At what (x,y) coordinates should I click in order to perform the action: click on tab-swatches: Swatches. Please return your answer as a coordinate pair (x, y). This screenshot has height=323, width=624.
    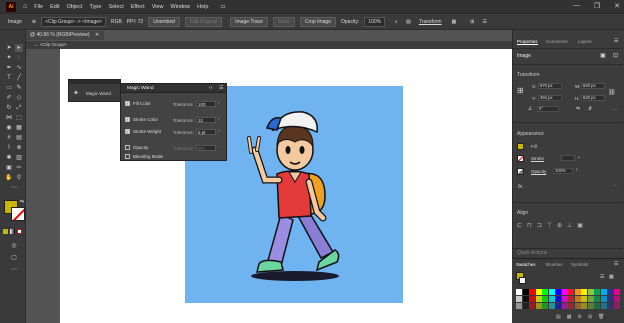
    Looking at the image, I should click on (526, 264).